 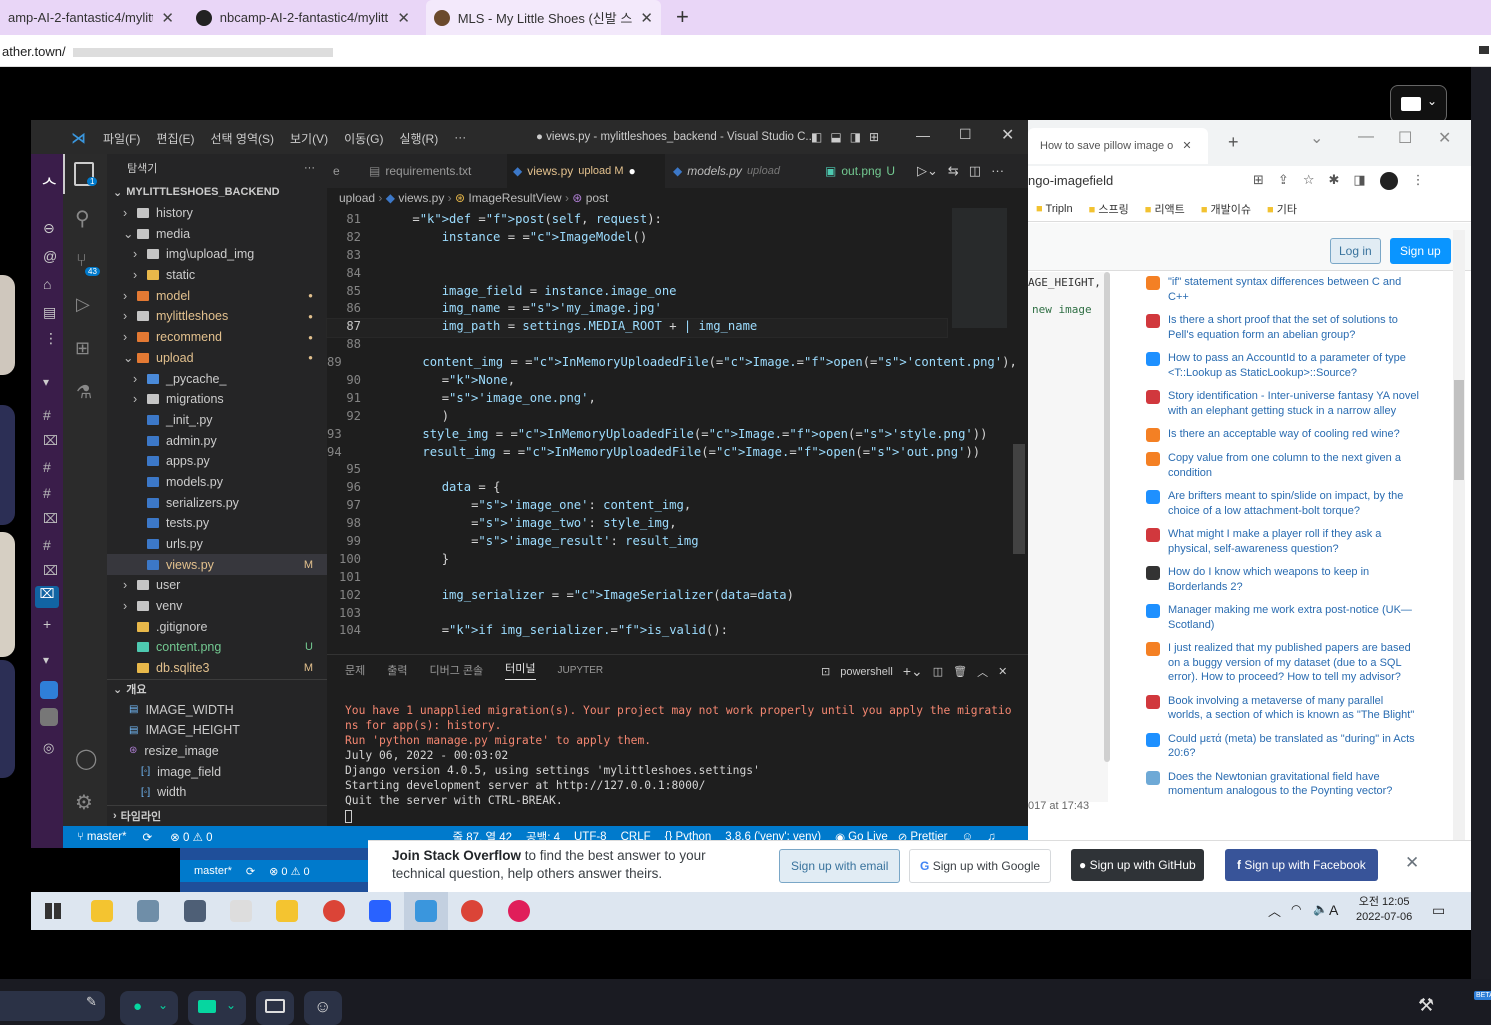 I want to click on signup-email-button: Sign up with email, so click(x=840, y=866).